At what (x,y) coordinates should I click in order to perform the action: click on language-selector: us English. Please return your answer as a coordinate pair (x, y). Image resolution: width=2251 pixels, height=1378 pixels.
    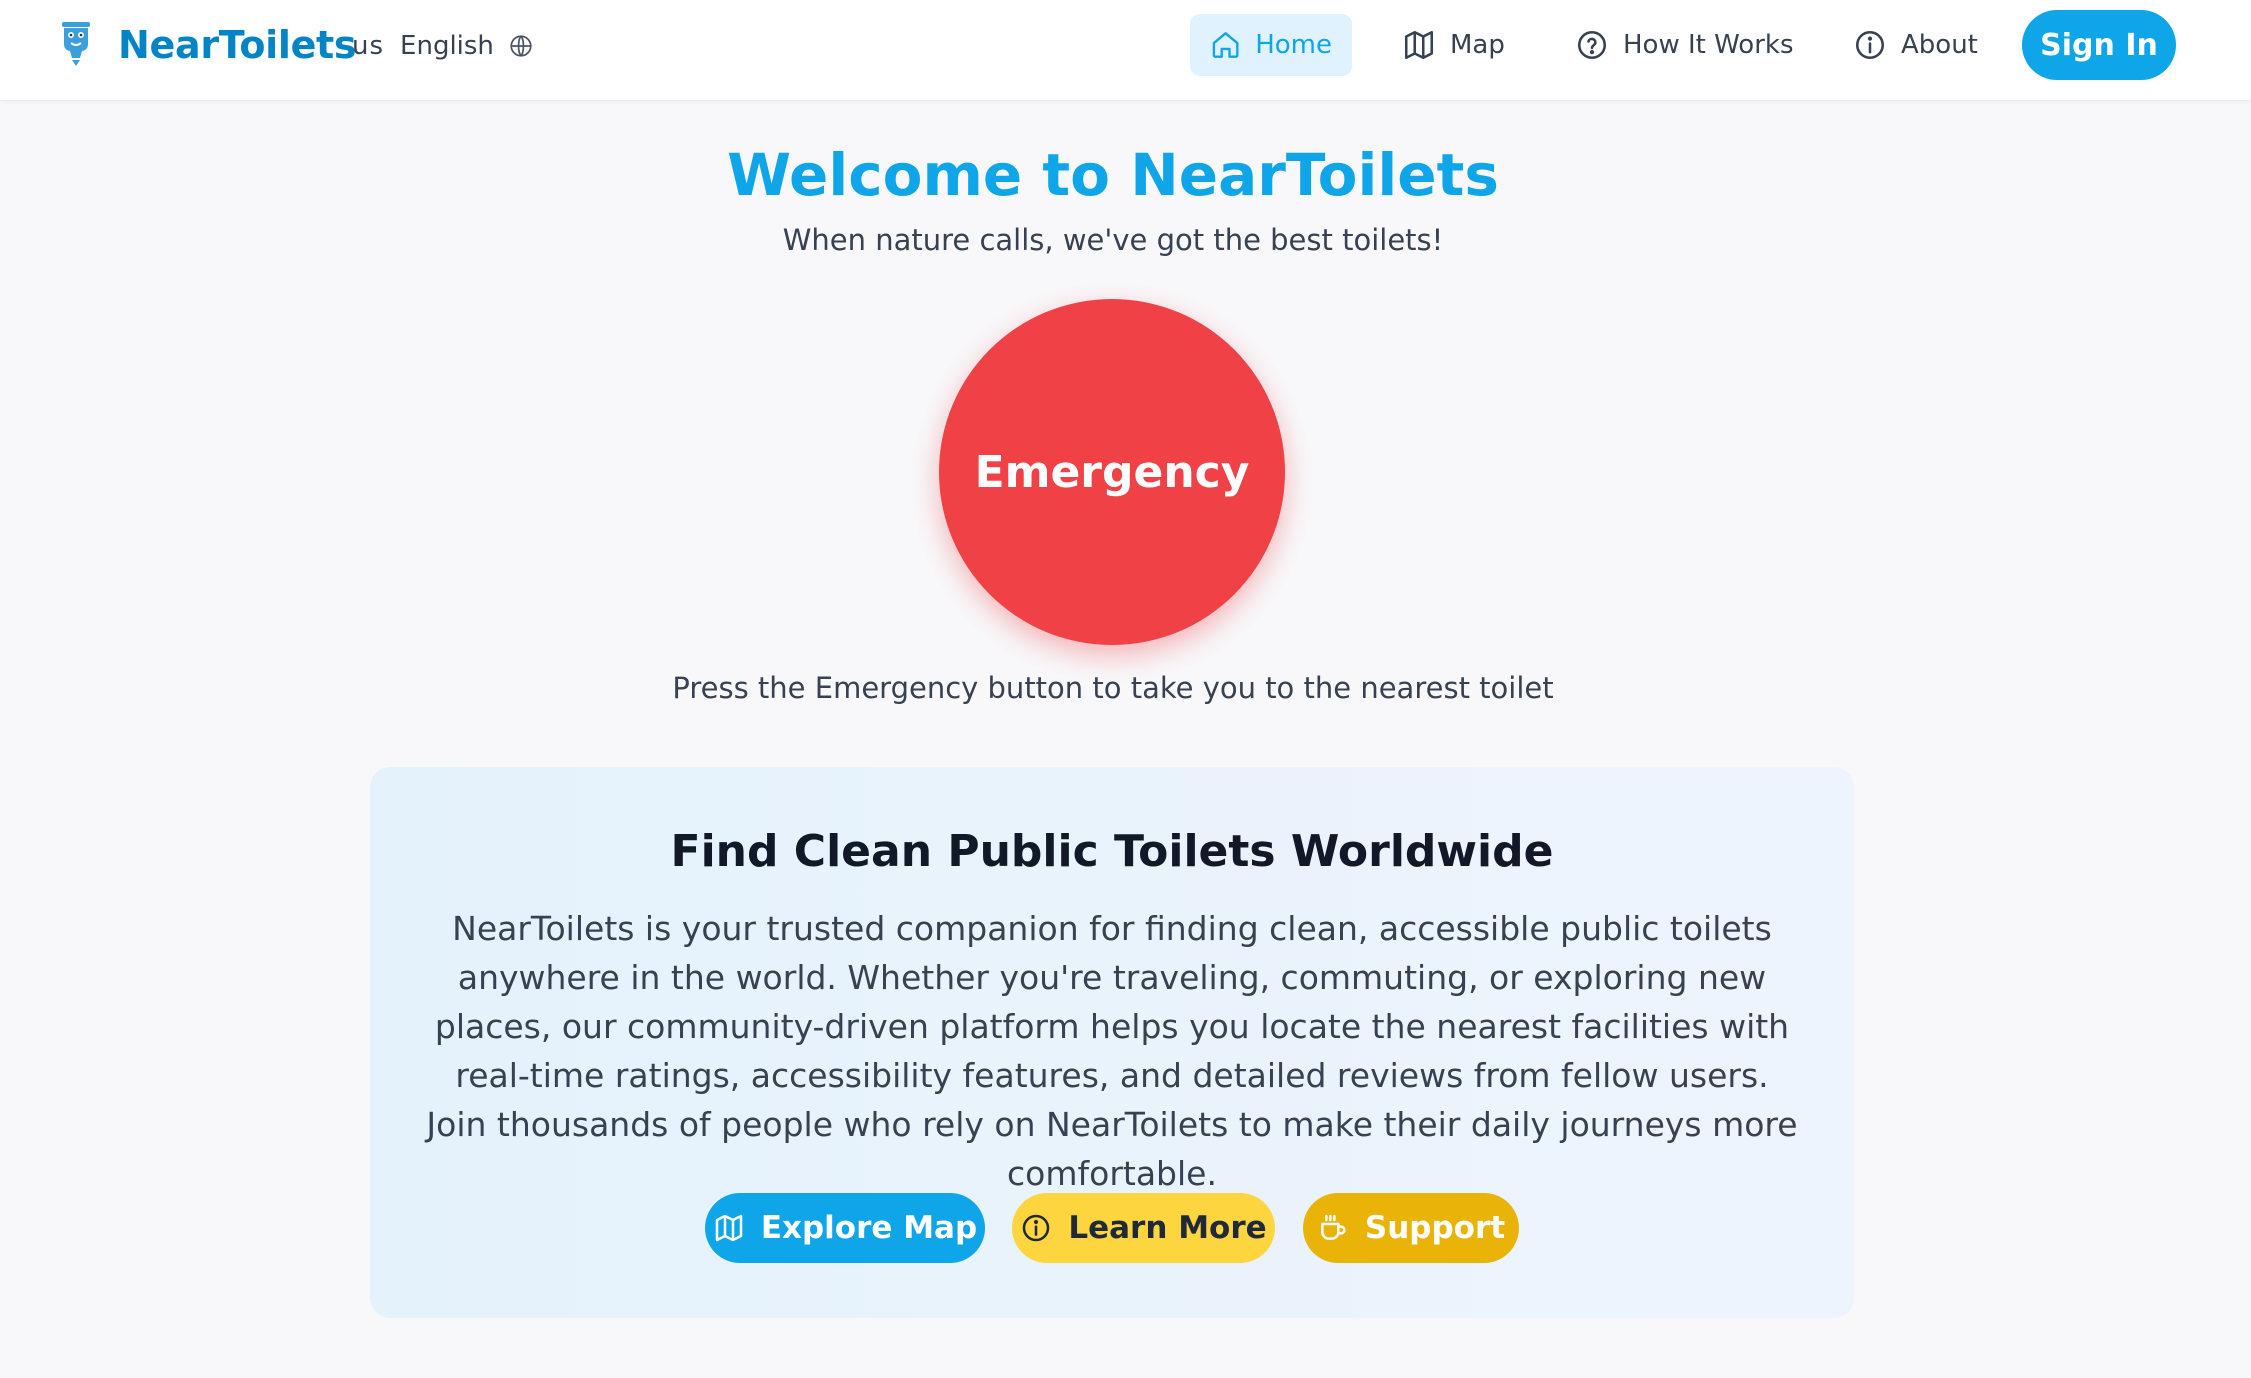
    Looking at the image, I should click on (443, 46).